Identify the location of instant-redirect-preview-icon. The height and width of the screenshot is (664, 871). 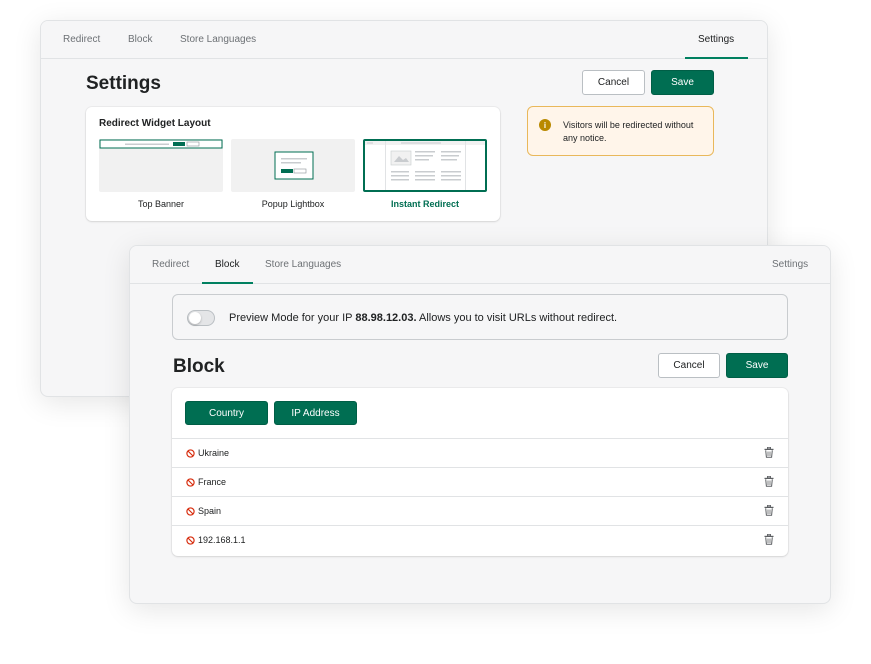
(425, 165).